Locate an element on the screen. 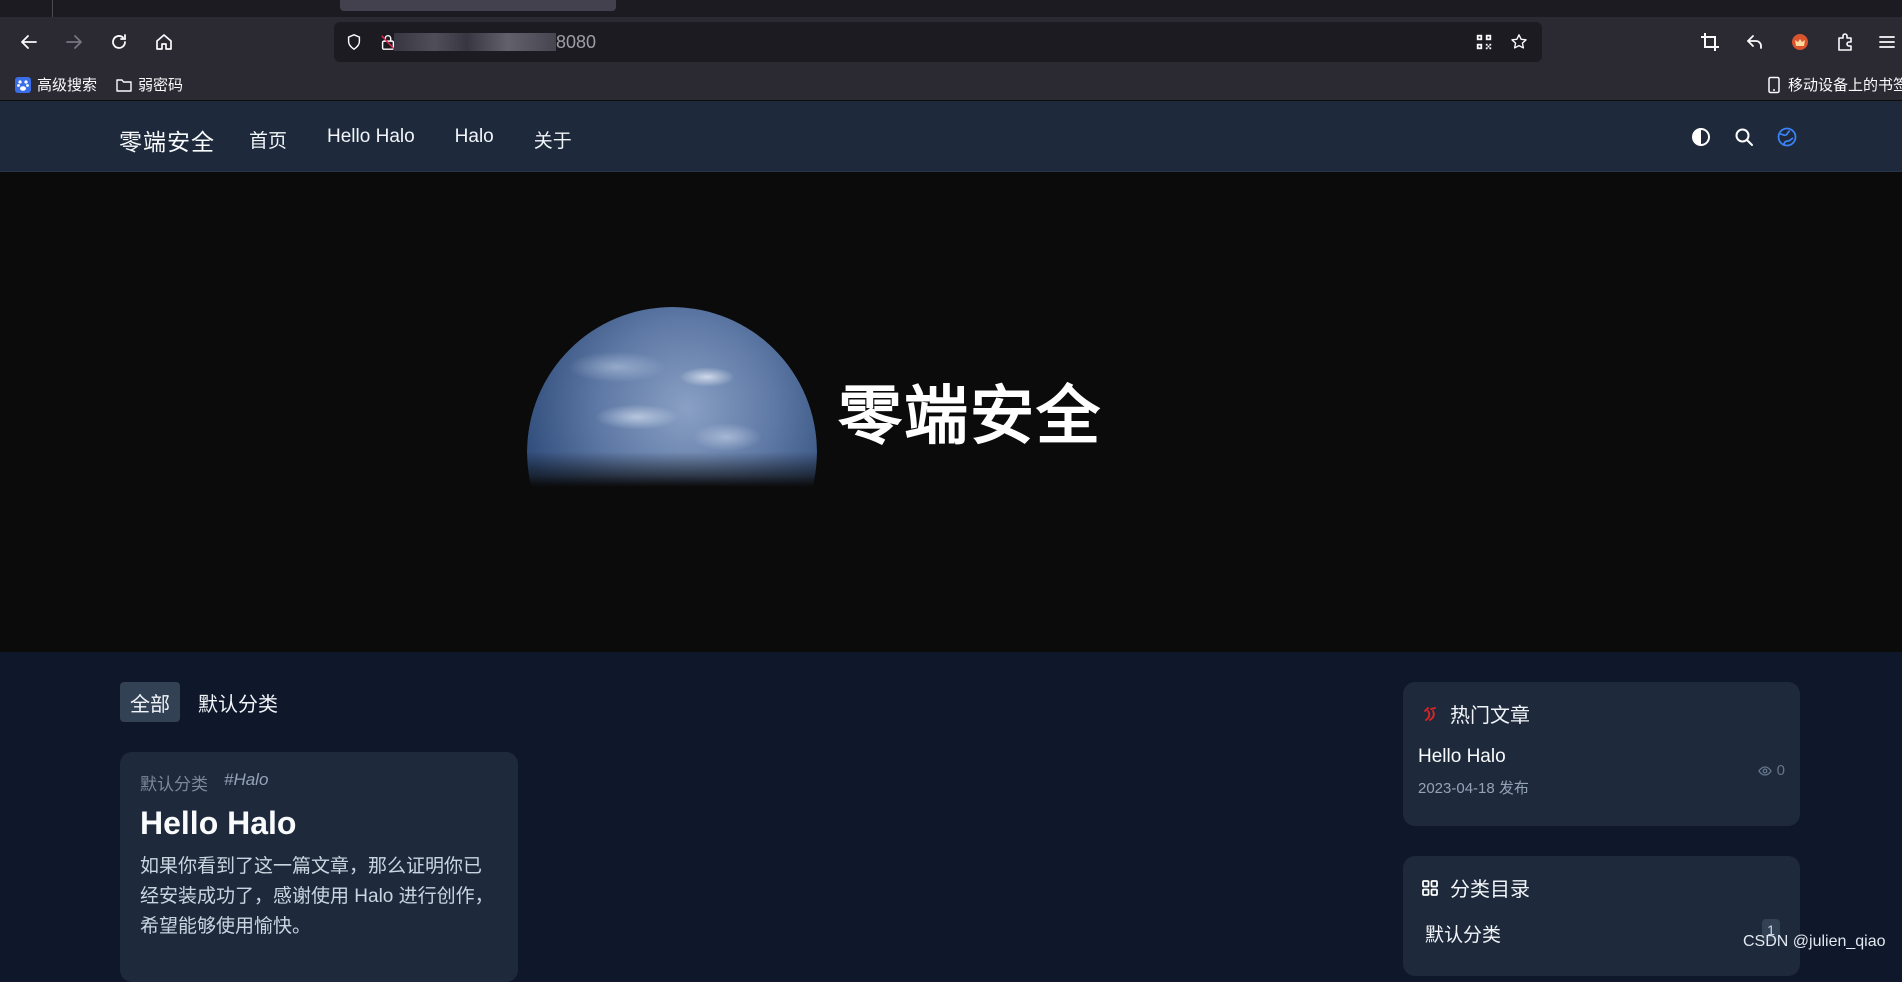  translate-button is located at coordinates (1787, 137).